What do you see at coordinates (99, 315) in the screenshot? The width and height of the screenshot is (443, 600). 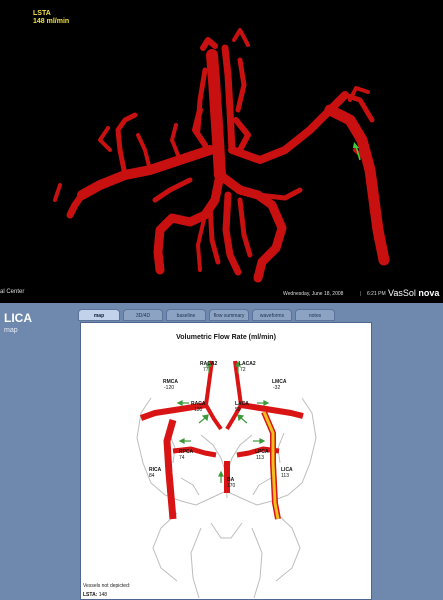 I see `tab-map: map` at bounding box center [99, 315].